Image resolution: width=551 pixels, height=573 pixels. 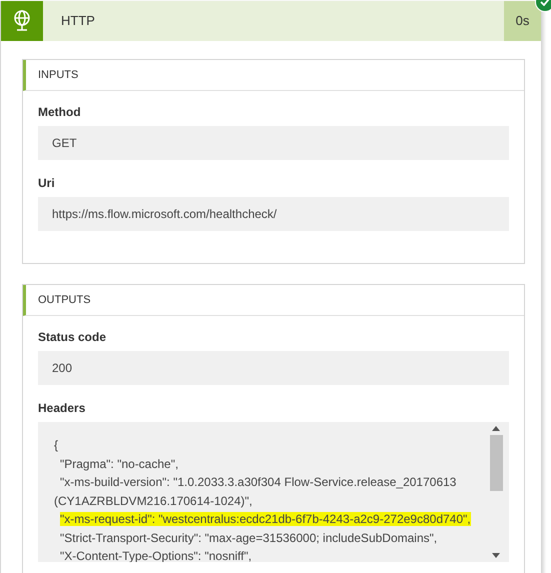 I want to click on field-label: Status code, so click(x=73, y=337).